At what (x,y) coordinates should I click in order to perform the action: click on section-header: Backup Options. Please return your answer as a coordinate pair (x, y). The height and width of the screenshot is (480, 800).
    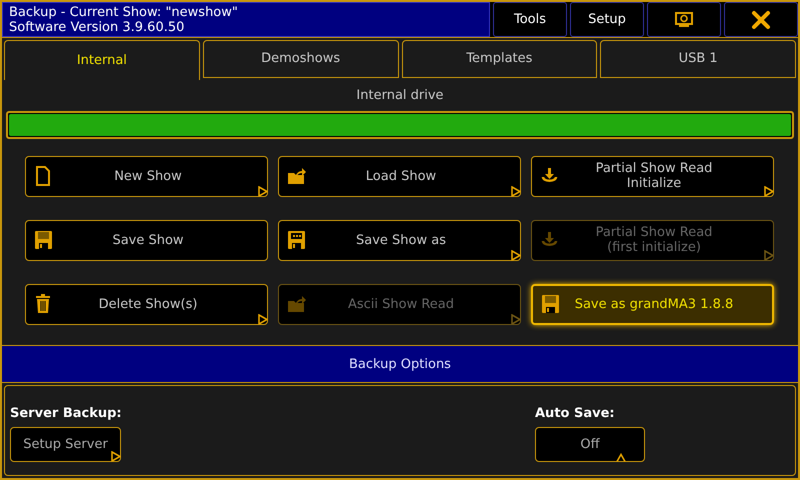
    Looking at the image, I should click on (400, 363).